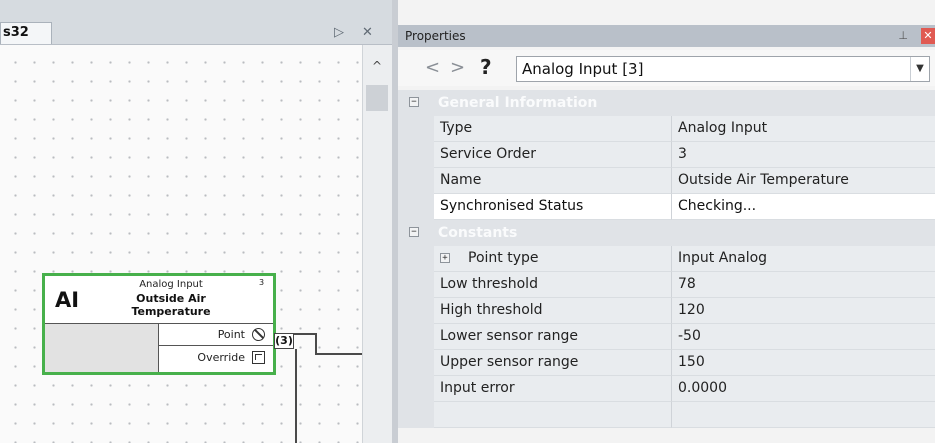 This screenshot has height=443, width=935. Describe the element at coordinates (666, 233) in the screenshot. I see `category-constants: − Constants` at that location.